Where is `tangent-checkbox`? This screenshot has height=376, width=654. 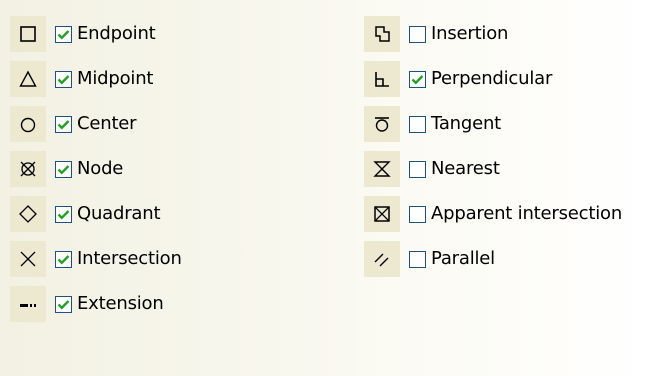
tangent-checkbox is located at coordinates (417, 124).